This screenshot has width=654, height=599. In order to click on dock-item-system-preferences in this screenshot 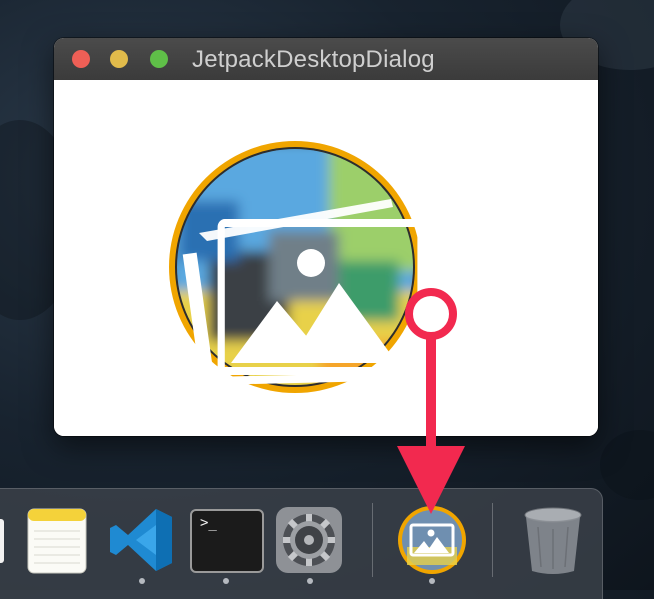, I will do `click(309, 542)`.